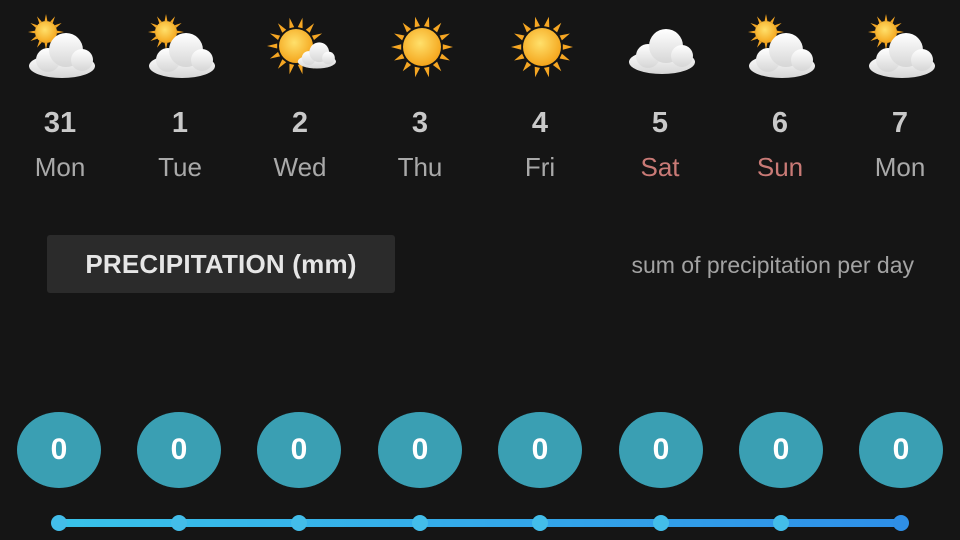 The image size is (960, 540). What do you see at coordinates (900, 100) in the screenshot?
I see `day-column: 7 Mon` at bounding box center [900, 100].